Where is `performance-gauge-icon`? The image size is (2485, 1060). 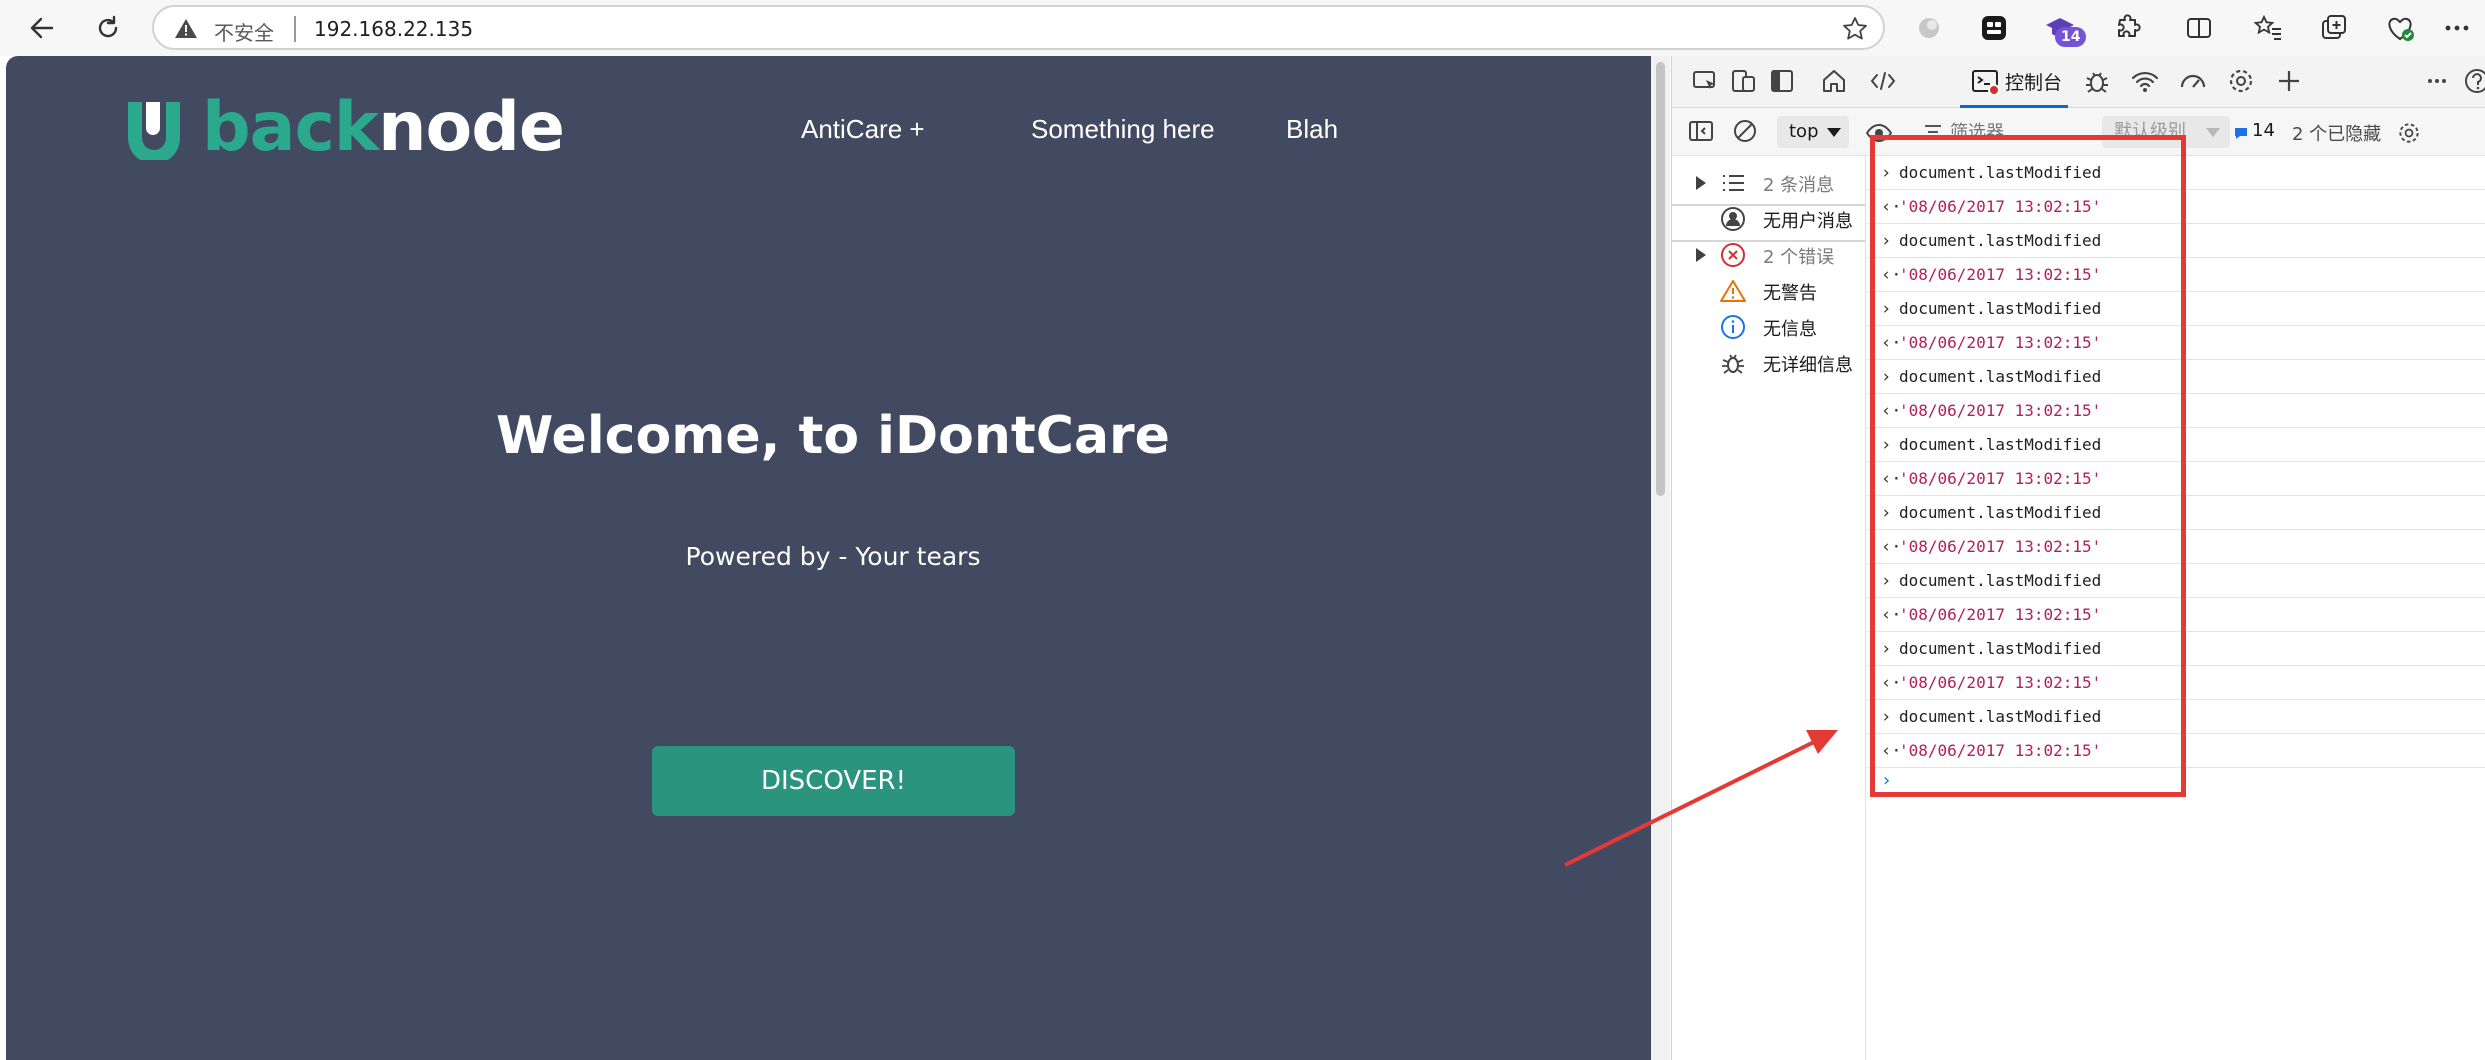
performance-gauge-icon is located at coordinates (2193, 81).